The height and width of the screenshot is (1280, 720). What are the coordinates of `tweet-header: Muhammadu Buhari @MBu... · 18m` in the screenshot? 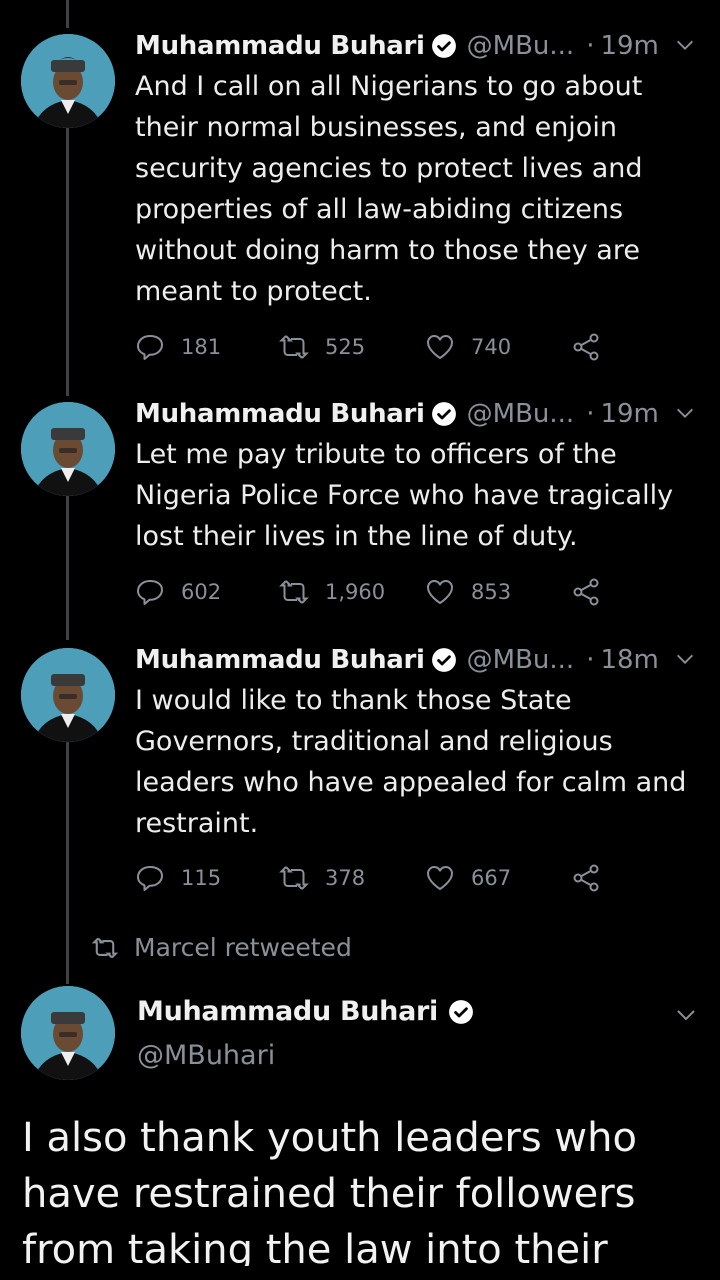 It's located at (415, 660).